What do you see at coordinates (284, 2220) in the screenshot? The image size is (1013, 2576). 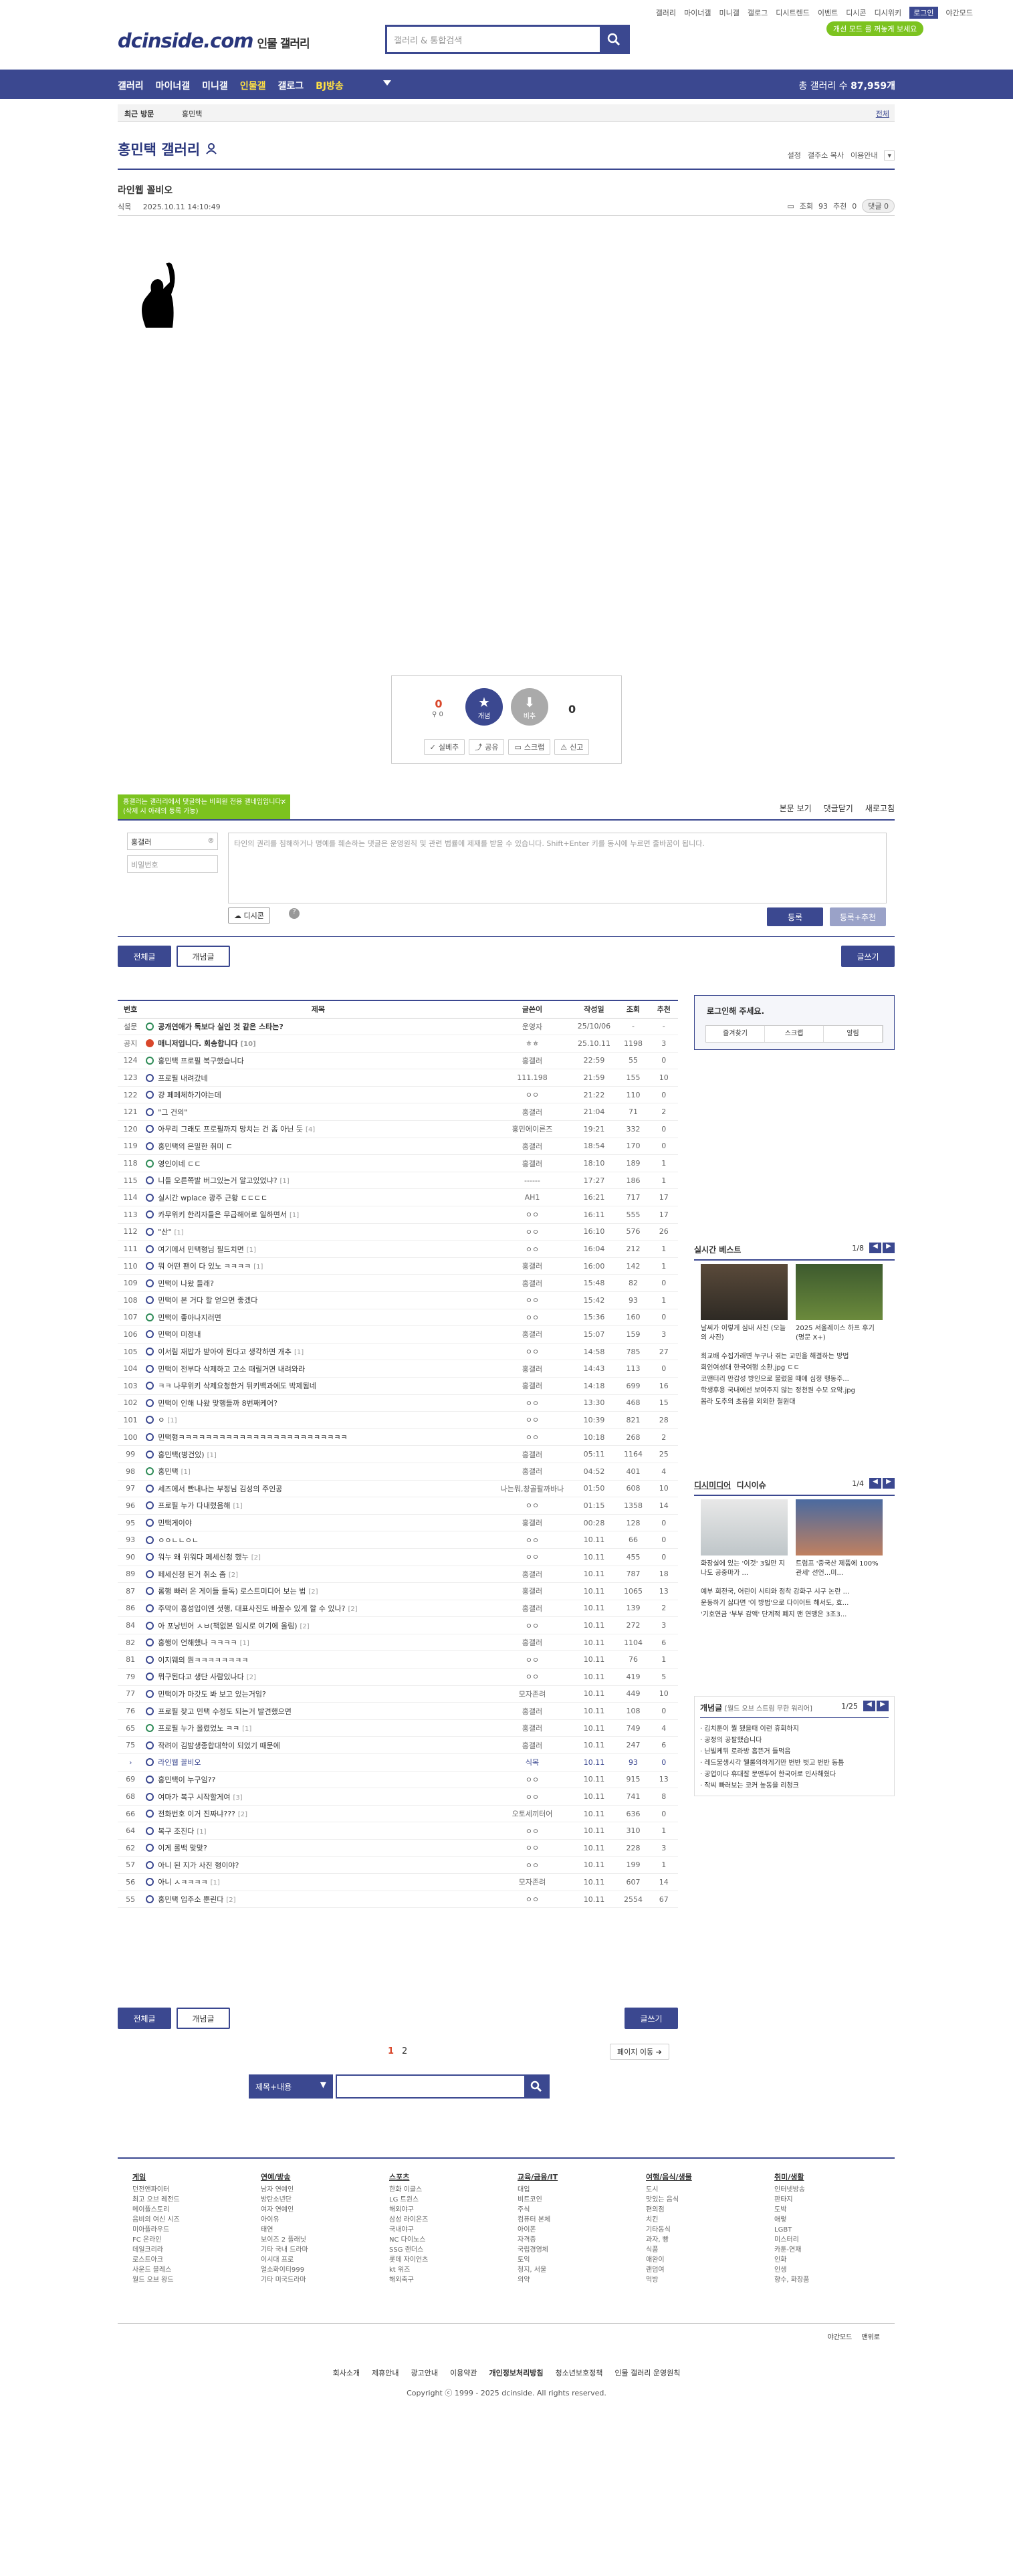 I see `footer-link: 아이유` at bounding box center [284, 2220].